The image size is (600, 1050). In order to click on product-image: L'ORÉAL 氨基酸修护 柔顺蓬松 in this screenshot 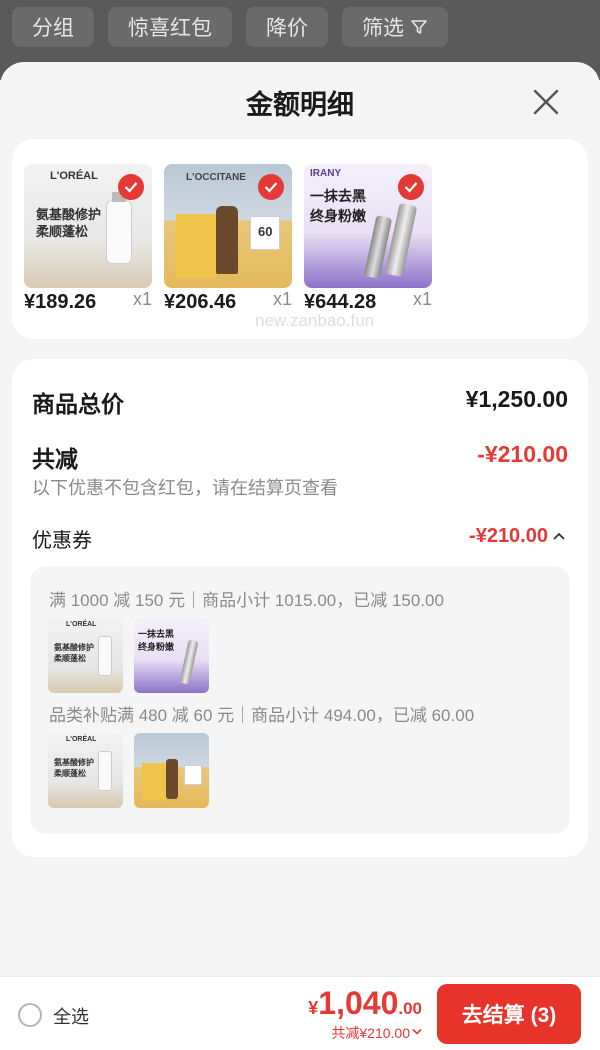, I will do `click(88, 226)`.